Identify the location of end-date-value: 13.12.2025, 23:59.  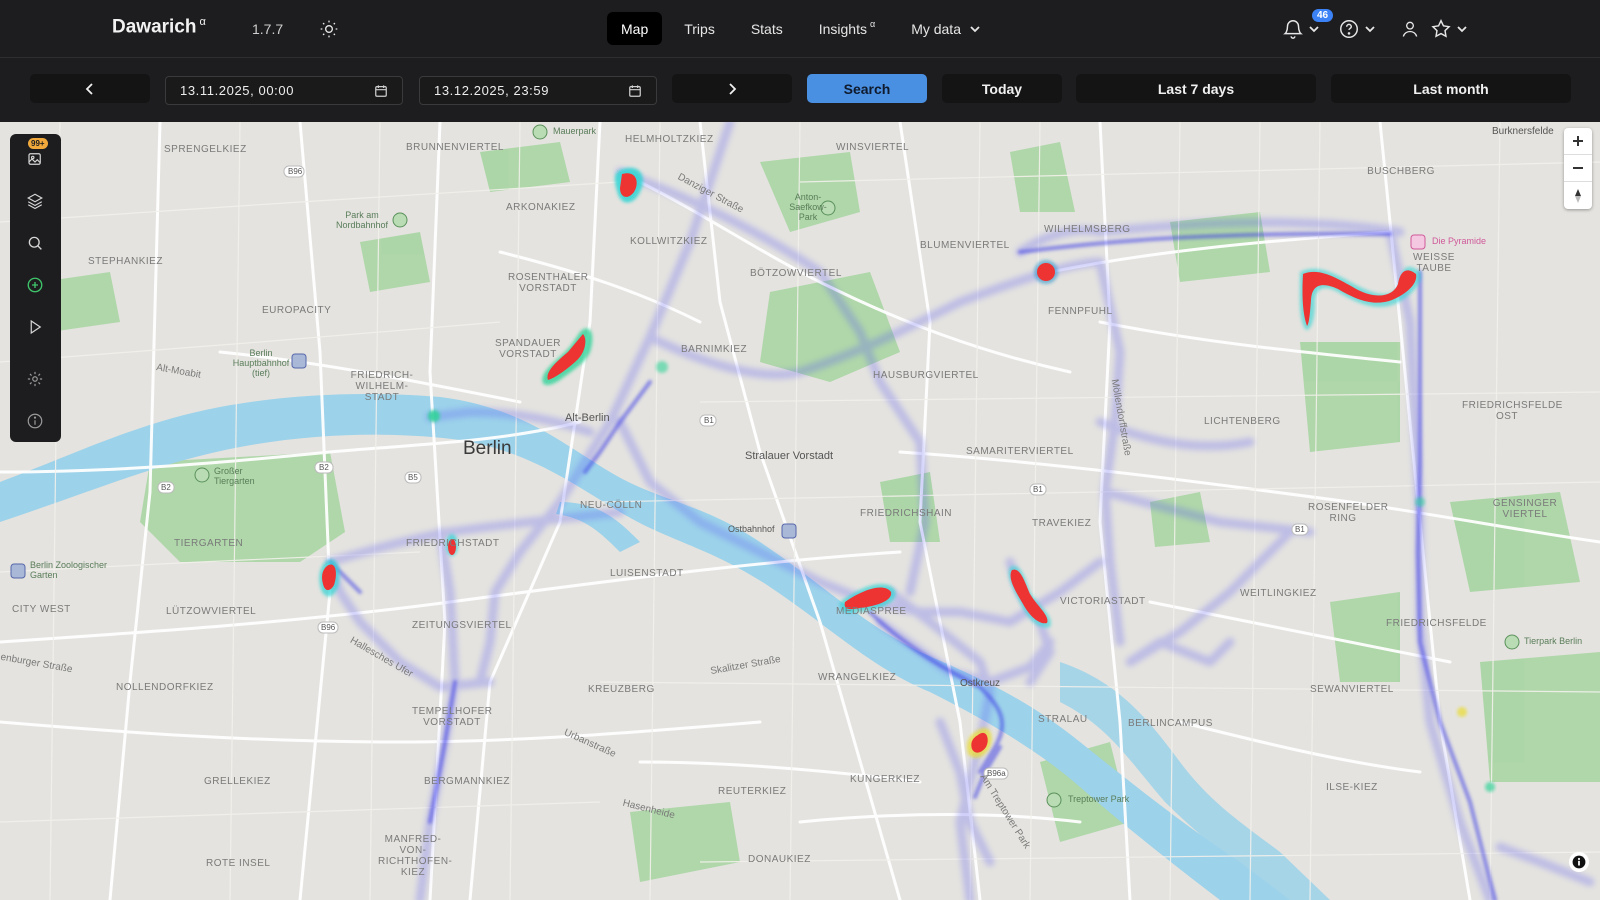
(492, 90).